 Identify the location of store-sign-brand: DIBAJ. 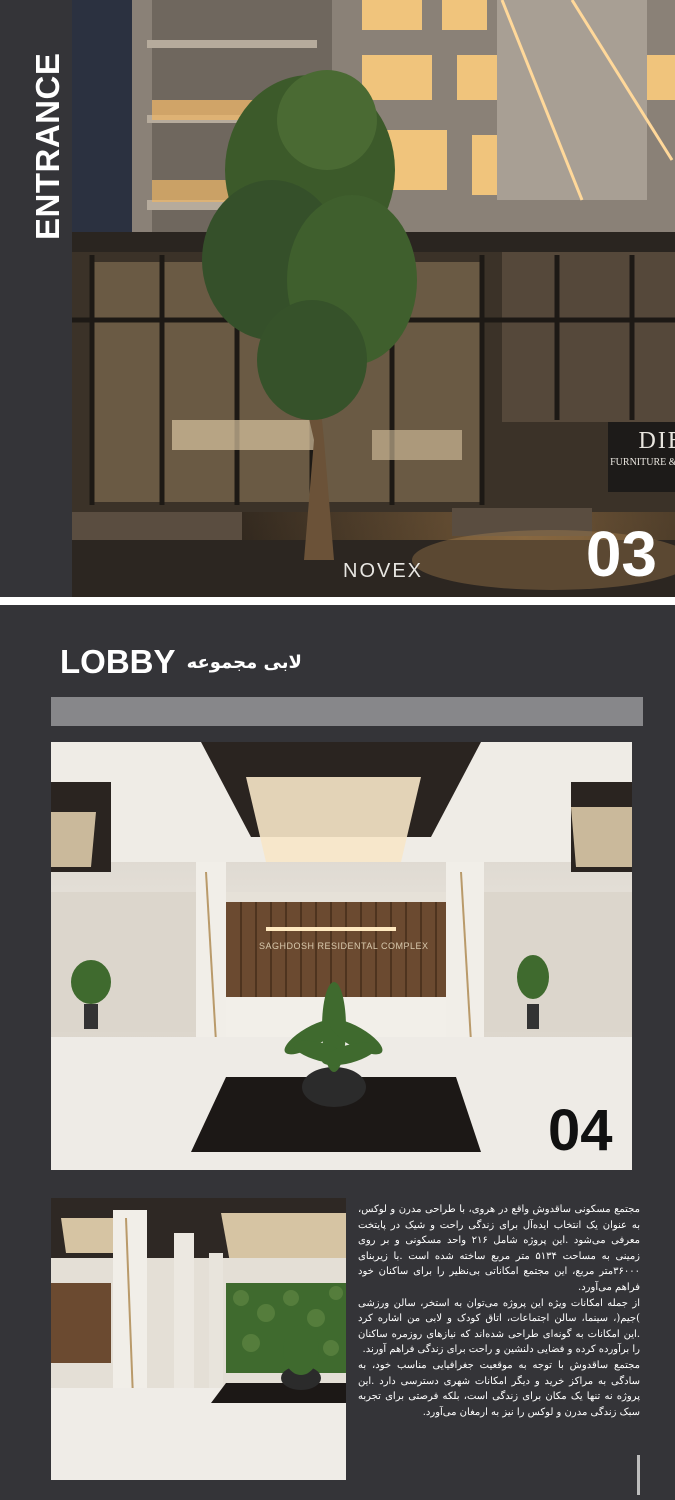
(656, 441).